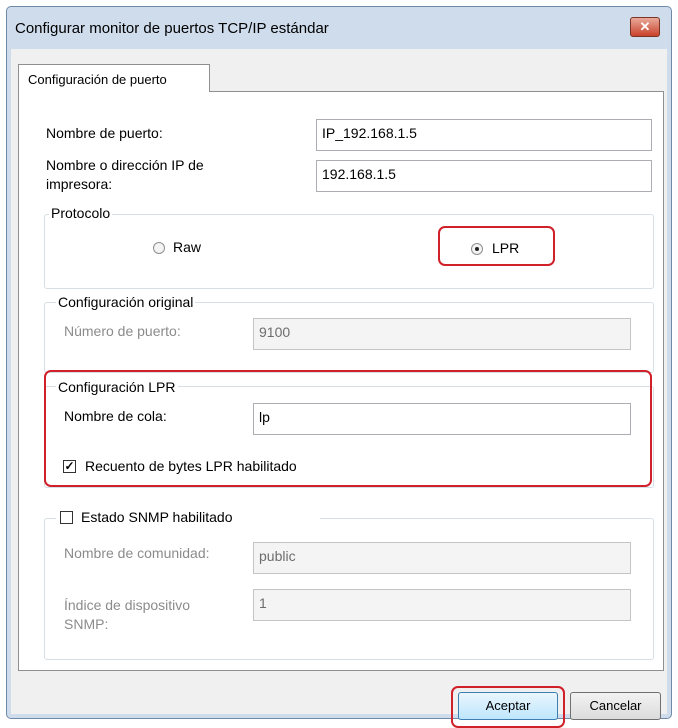 The height and width of the screenshot is (728, 678). Describe the element at coordinates (122, 331) in the screenshot. I see `port-number-label: Número de puerto:` at that location.